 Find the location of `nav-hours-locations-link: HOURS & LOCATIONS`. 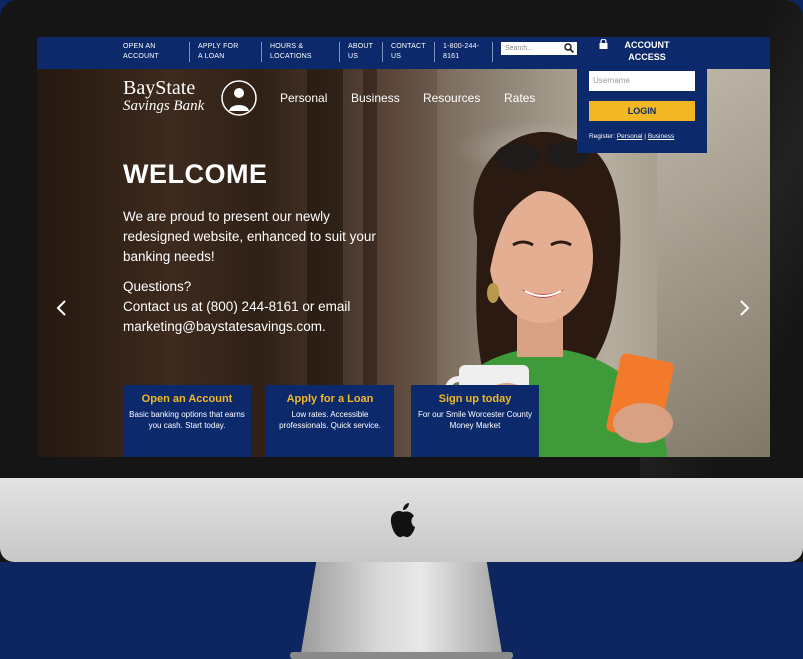

nav-hours-locations-link: HOURS & LOCATIONS is located at coordinates (291, 52).